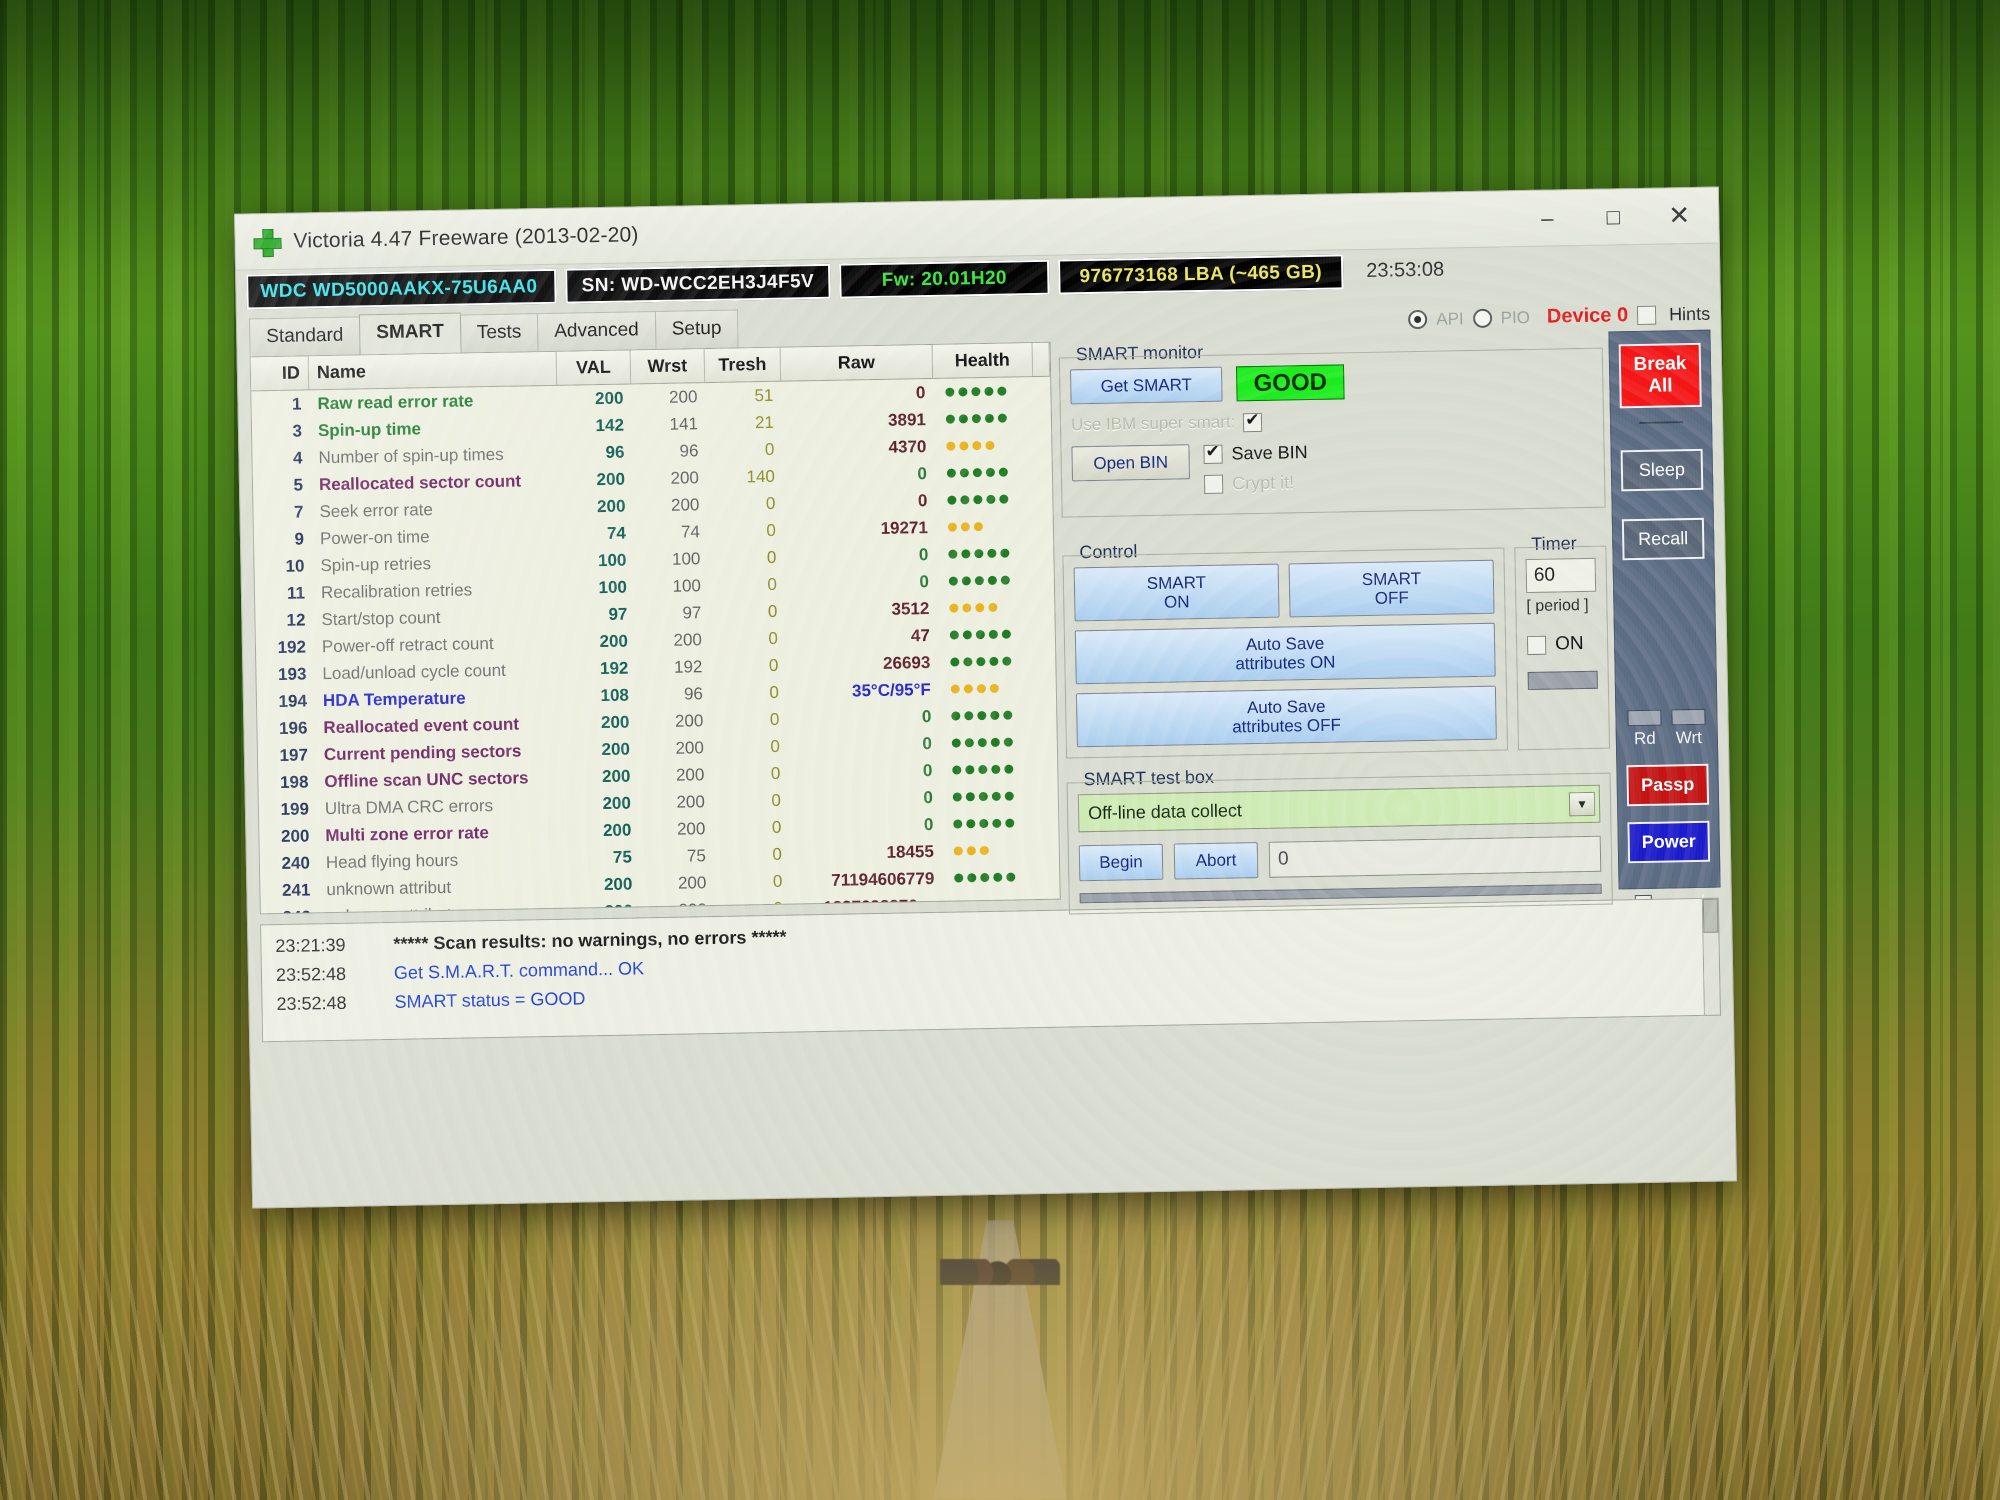  I want to click on log-timestamp: 23:21:39, so click(310, 945).